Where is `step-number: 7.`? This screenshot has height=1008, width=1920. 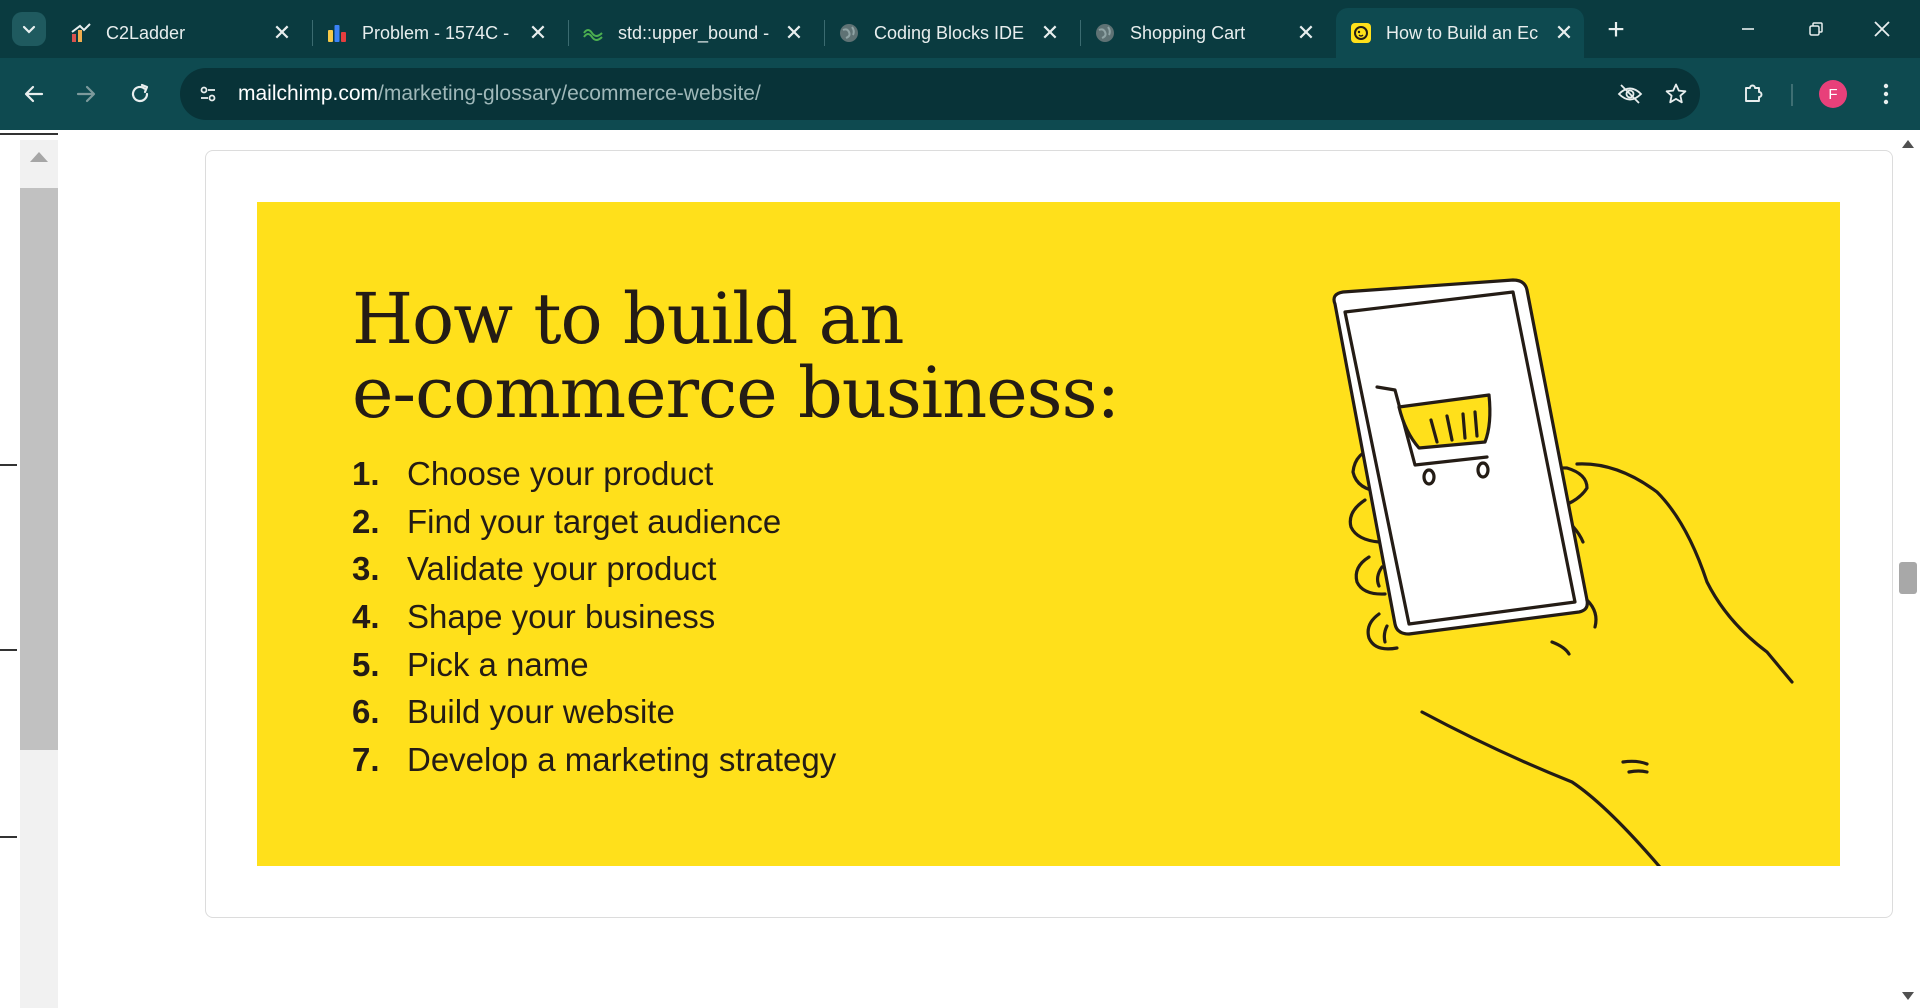 step-number: 7. is located at coordinates (366, 759).